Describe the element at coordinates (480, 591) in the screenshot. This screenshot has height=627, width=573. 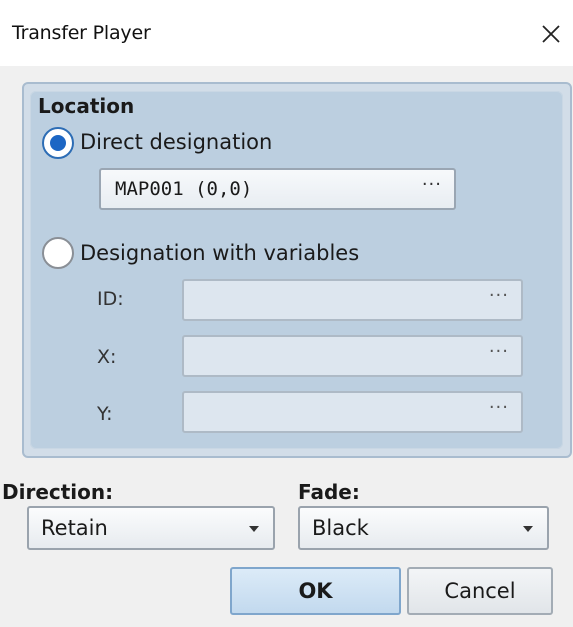
I see `cancel-button: Cancel` at that location.